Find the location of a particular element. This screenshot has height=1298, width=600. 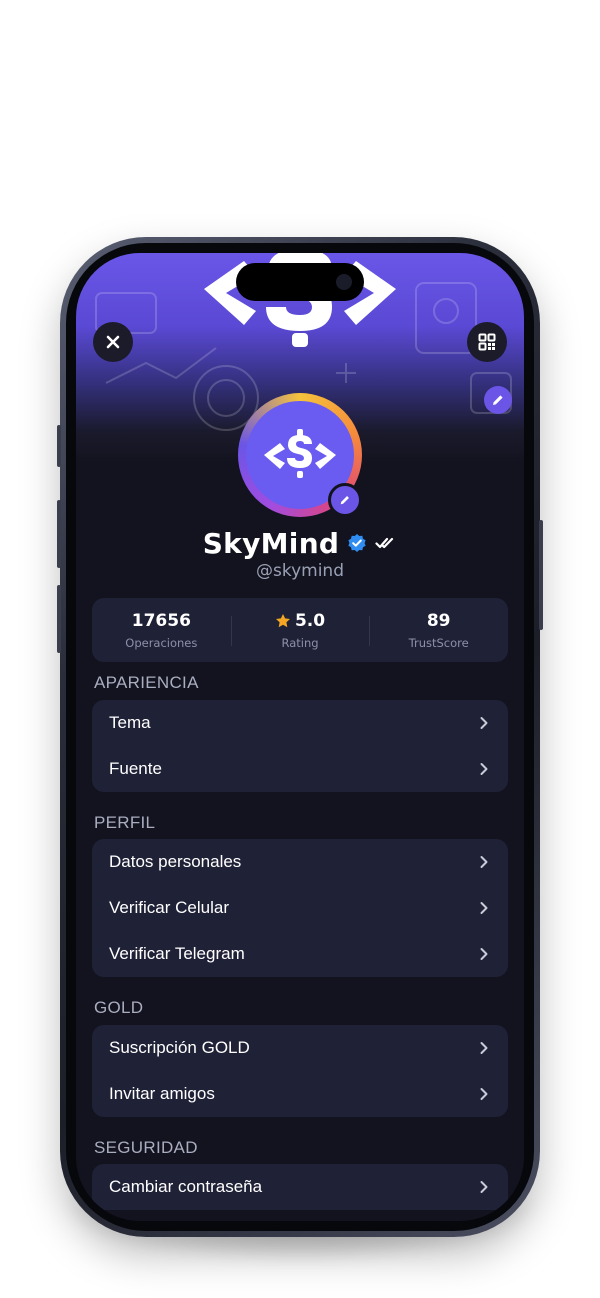

brand-logo-icon is located at coordinates (300, 453).